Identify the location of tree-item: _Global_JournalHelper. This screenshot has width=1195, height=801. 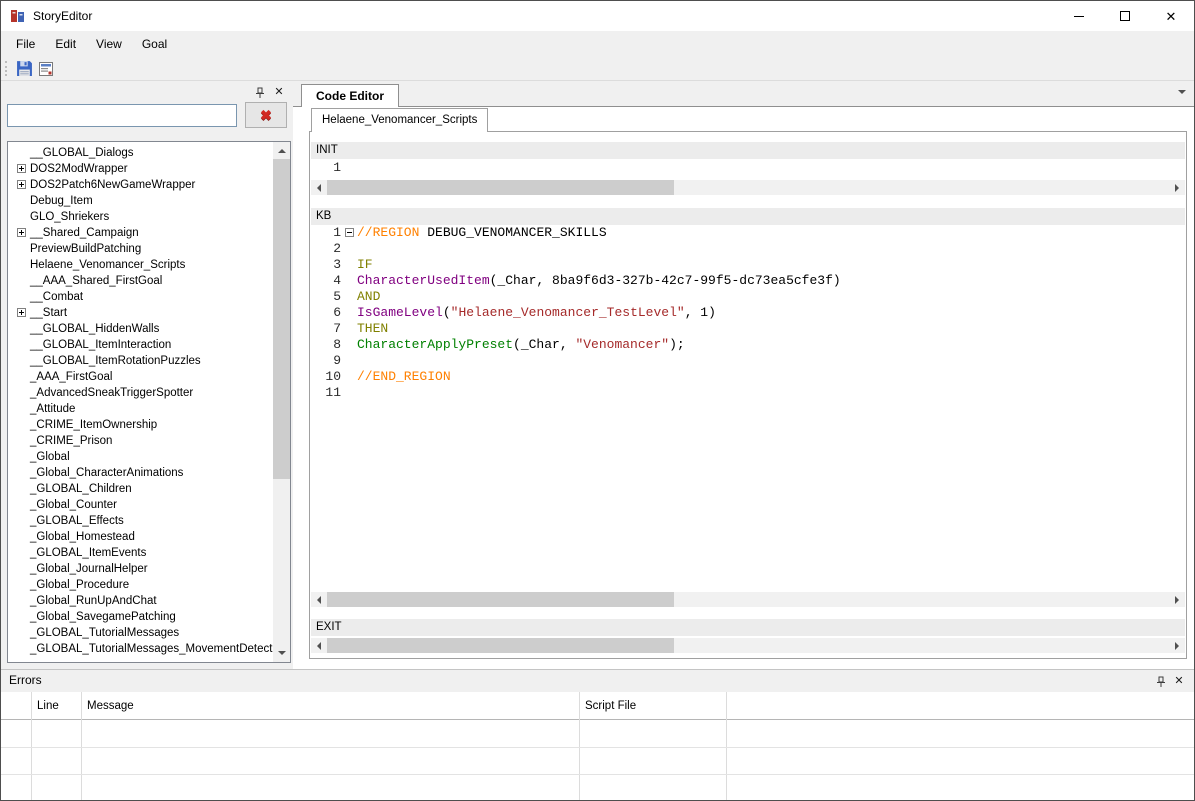
(140, 569).